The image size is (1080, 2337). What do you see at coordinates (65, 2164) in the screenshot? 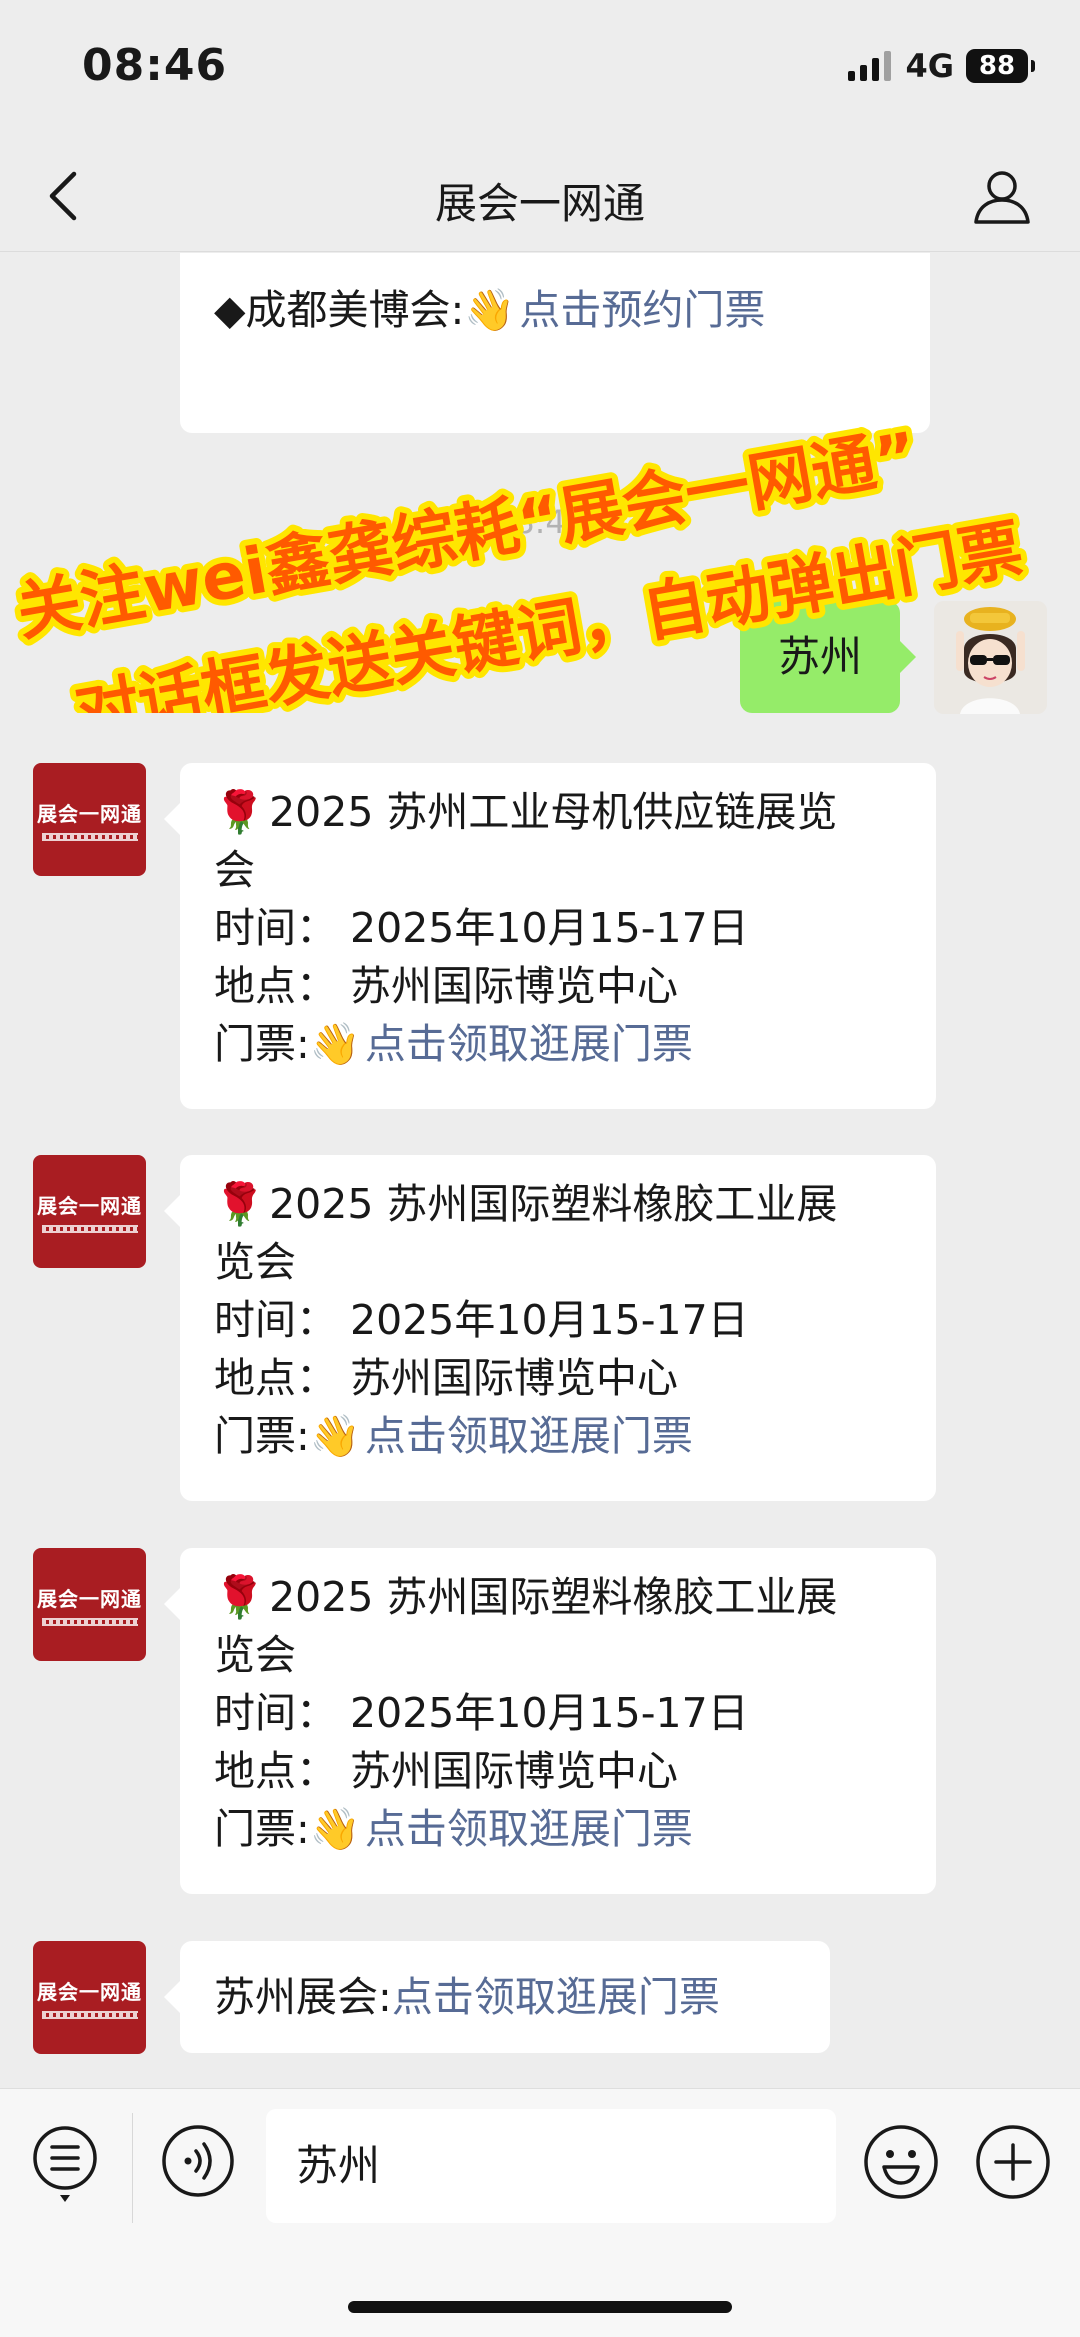
I see `menu-list-icon` at bounding box center [65, 2164].